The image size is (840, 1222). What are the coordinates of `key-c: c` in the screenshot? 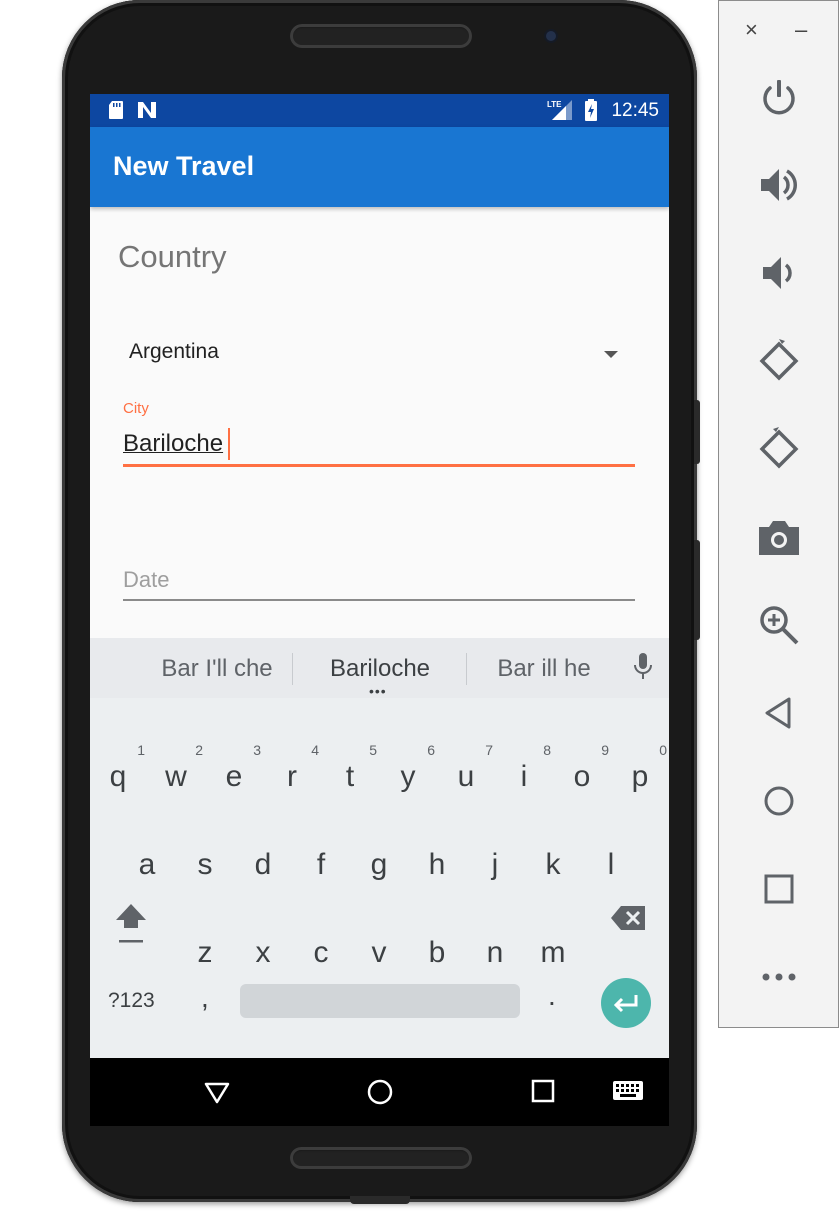 It's located at (321, 955).